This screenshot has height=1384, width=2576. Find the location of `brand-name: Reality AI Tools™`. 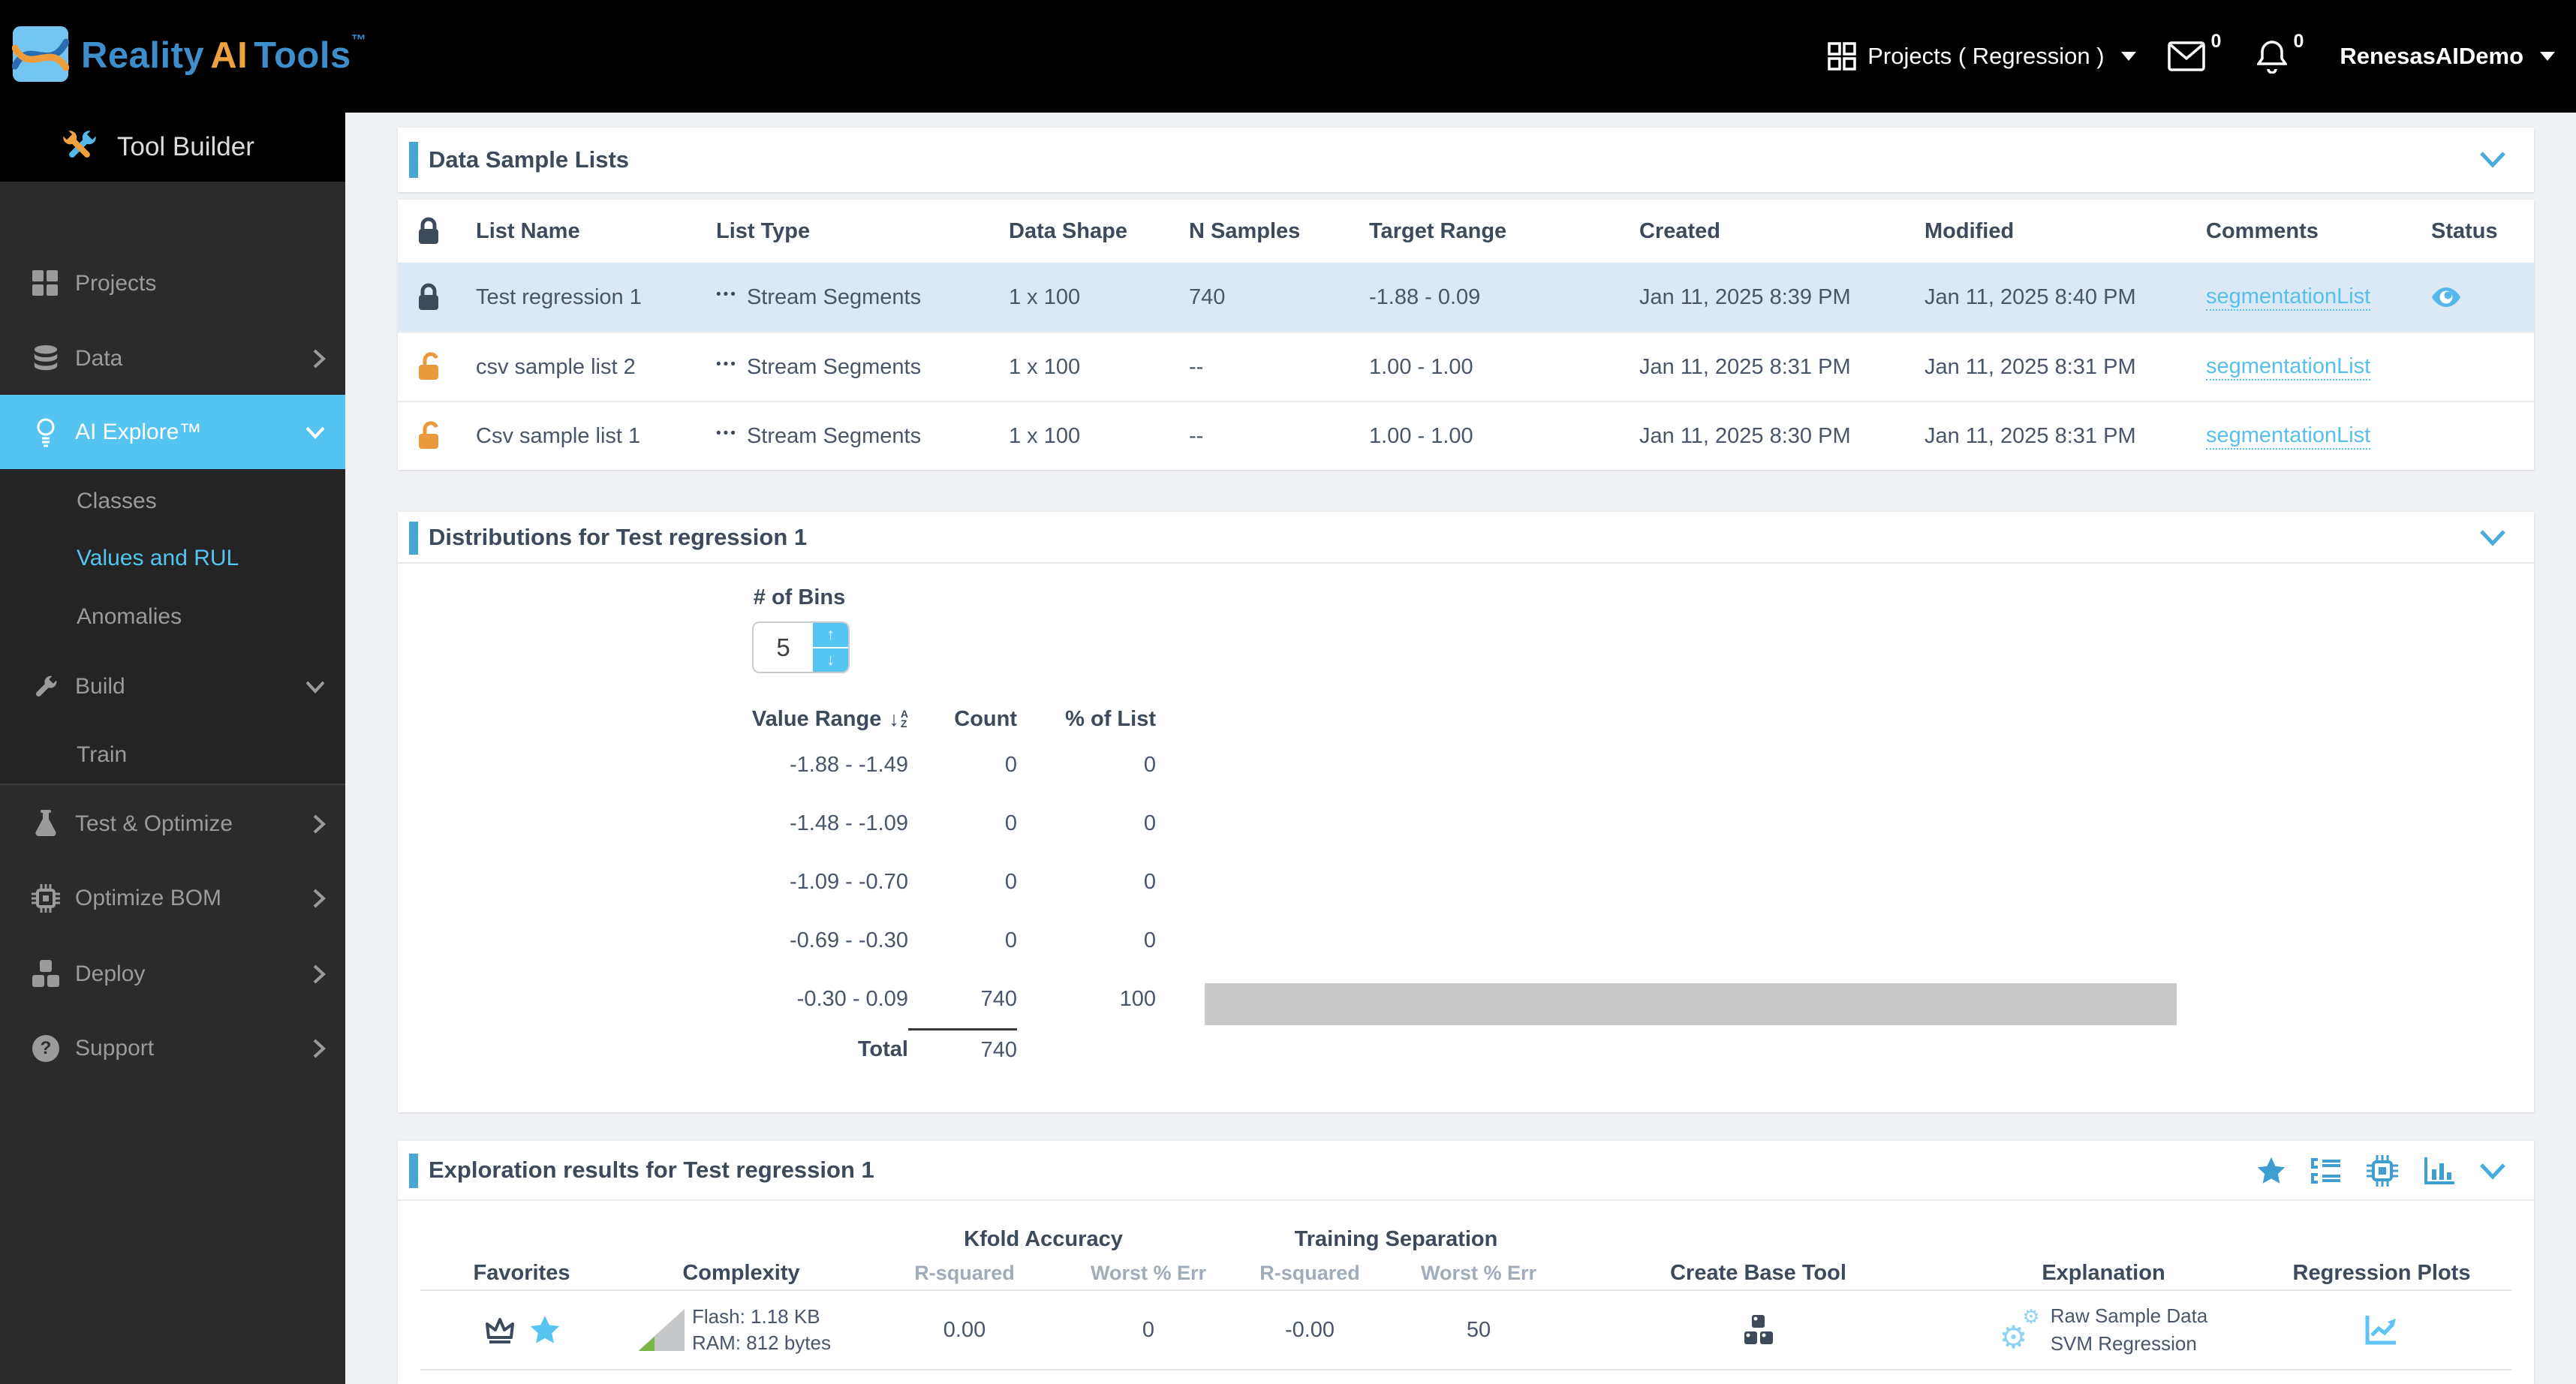

brand-name: Reality AI Tools™ is located at coordinates (224, 54).